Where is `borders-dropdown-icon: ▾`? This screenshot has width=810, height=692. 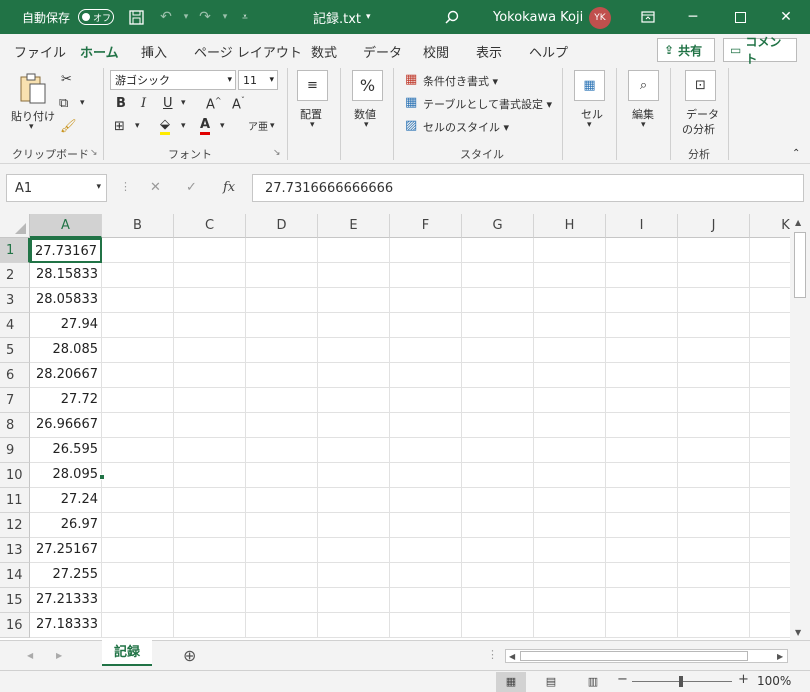
borders-dropdown-icon: ▾ is located at coordinates (137, 126).